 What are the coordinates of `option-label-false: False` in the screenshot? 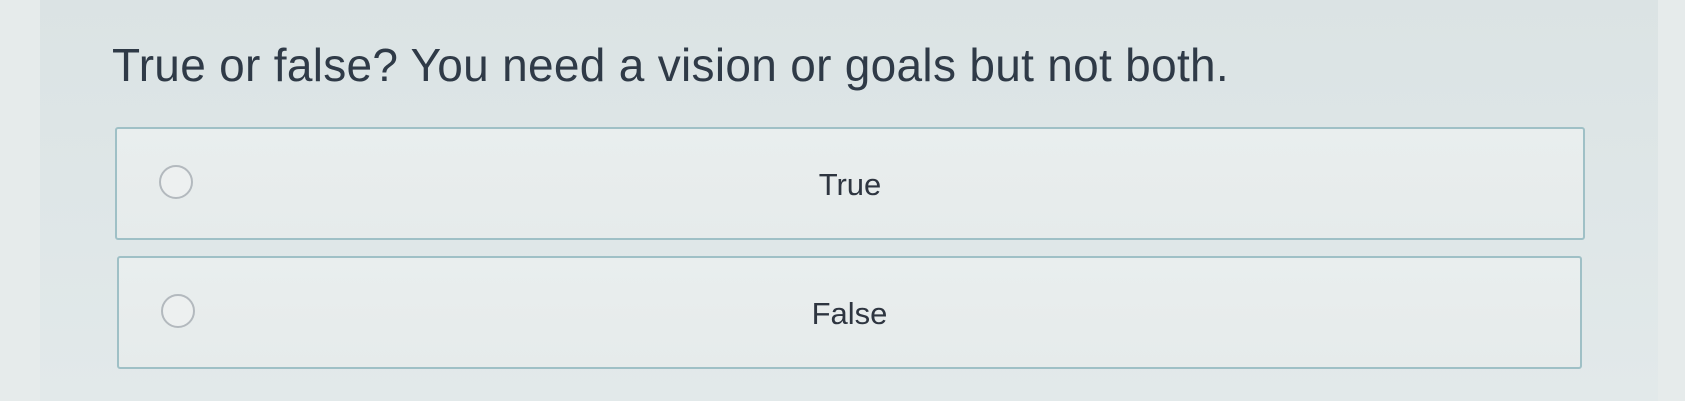 It's located at (849, 313).